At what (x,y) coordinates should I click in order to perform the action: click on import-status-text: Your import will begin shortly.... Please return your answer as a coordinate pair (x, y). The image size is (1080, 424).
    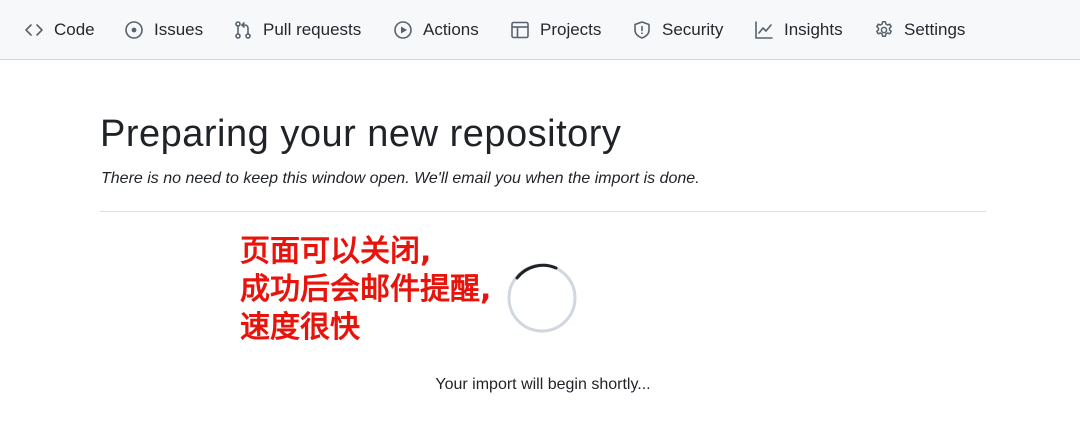
    Looking at the image, I should click on (543, 384).